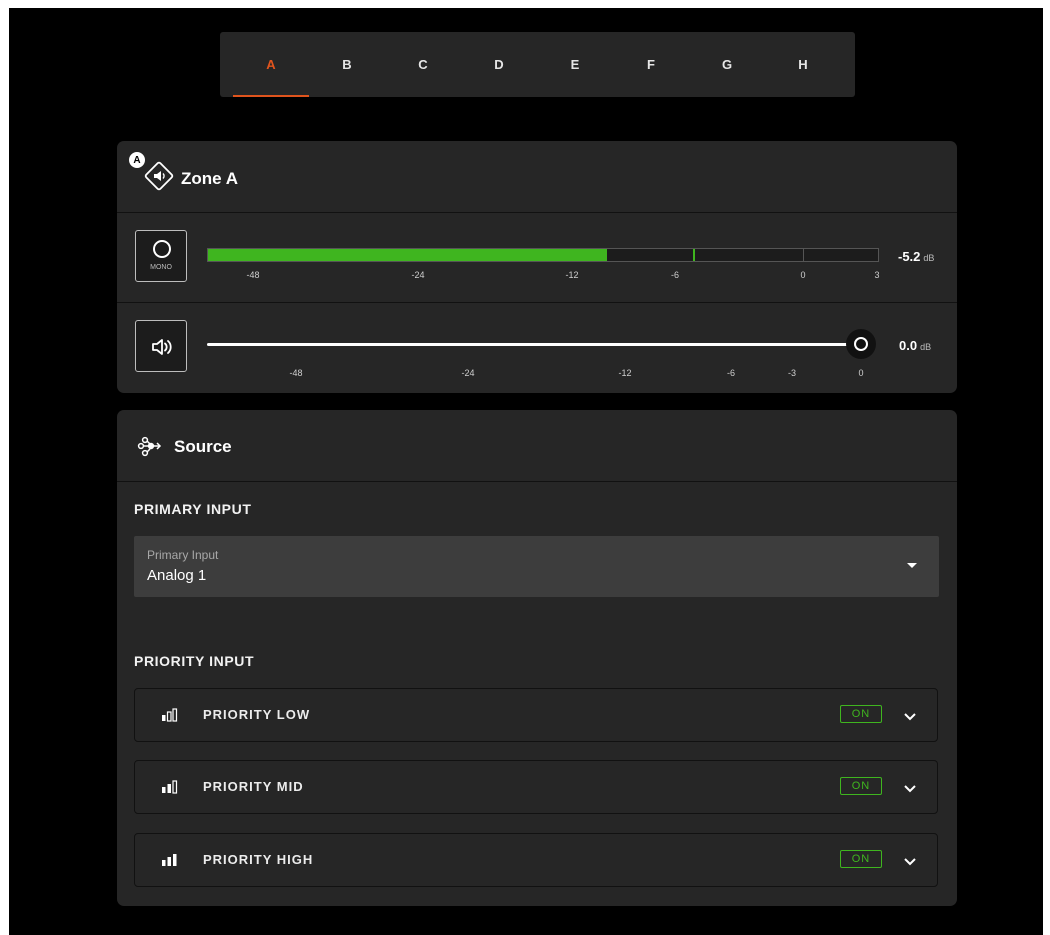 The image size is (1050, 935). Describe the element at coordinates (271, 64) in the screenshot. I see `tab-a: A` at that location.